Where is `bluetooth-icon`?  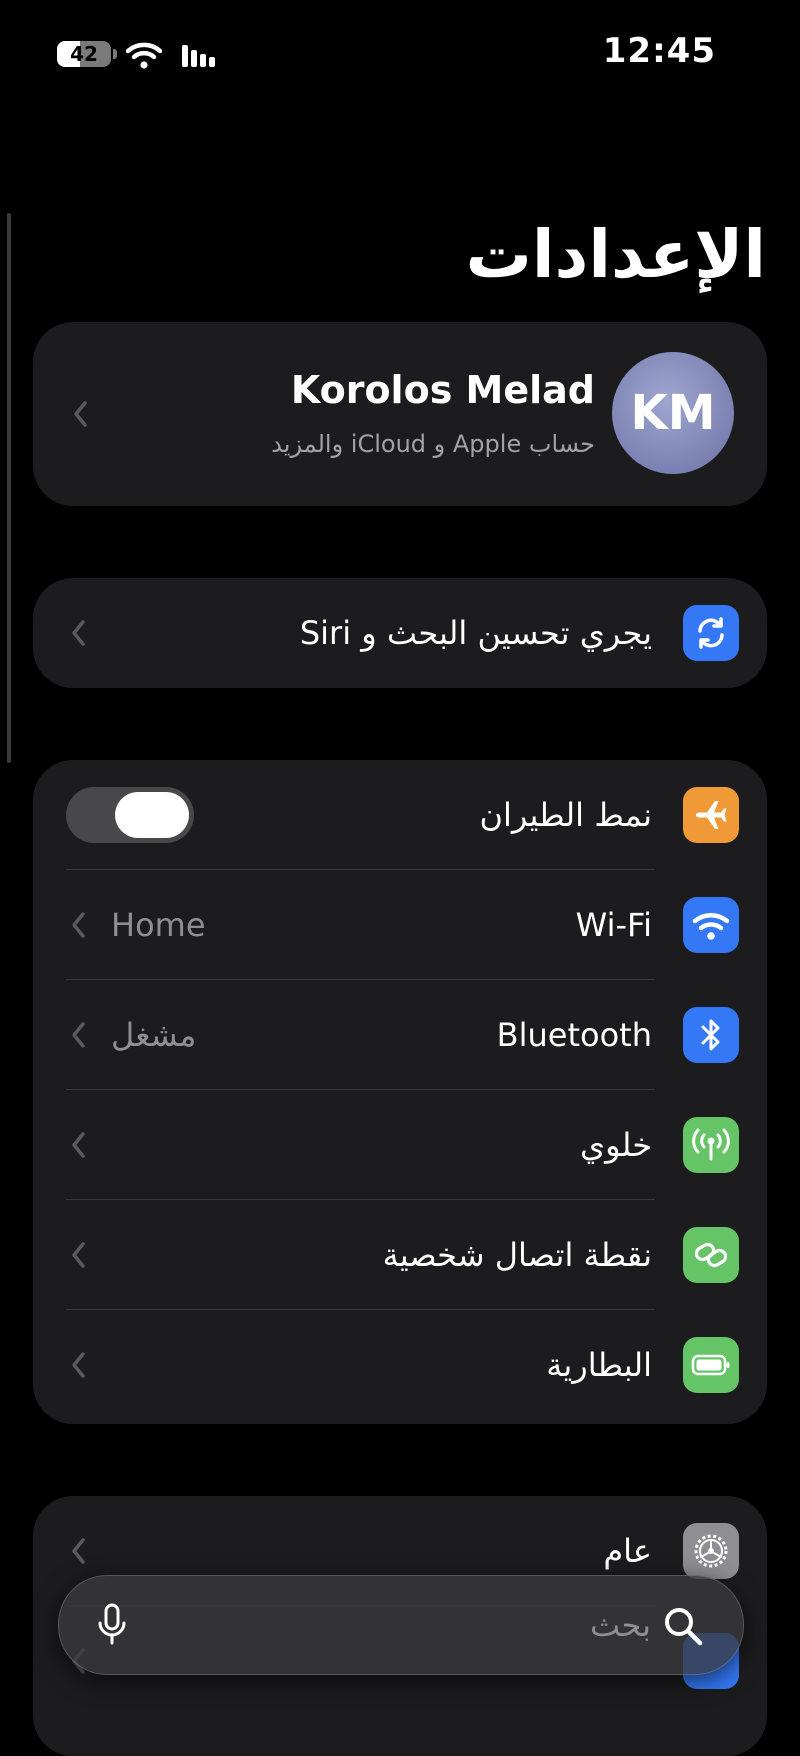
bluetooth-icon is located at coordinates (711, 1035).